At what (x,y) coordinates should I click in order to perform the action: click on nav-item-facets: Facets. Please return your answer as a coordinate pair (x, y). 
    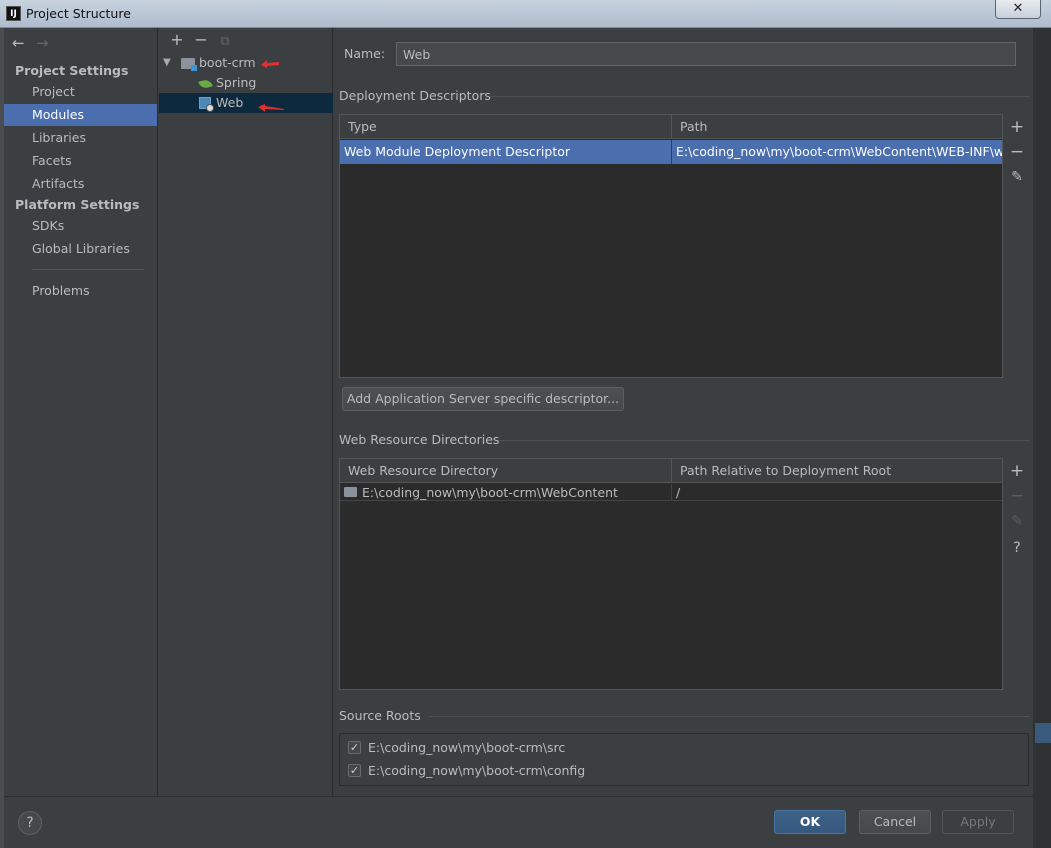
    Looking at the image, I should click on (80, 161).